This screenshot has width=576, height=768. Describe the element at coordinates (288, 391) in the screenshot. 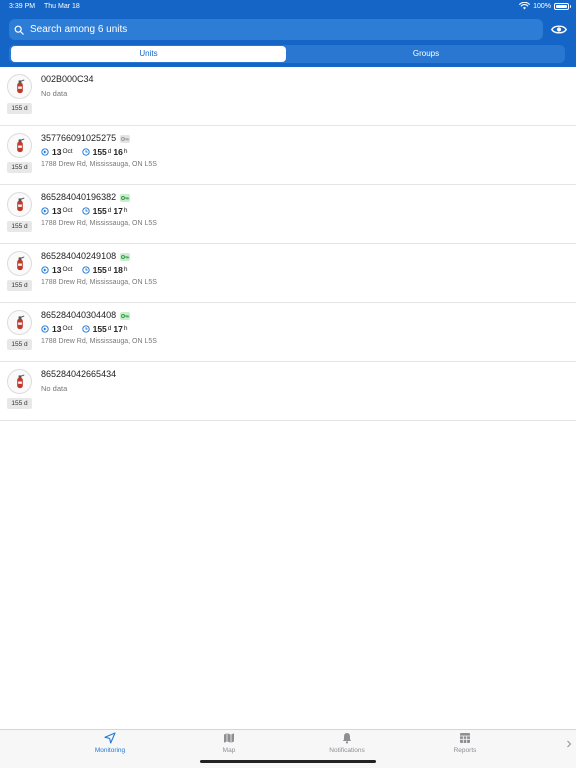

I see `unit-row: 155 d 865284042665434 No data` at that location.